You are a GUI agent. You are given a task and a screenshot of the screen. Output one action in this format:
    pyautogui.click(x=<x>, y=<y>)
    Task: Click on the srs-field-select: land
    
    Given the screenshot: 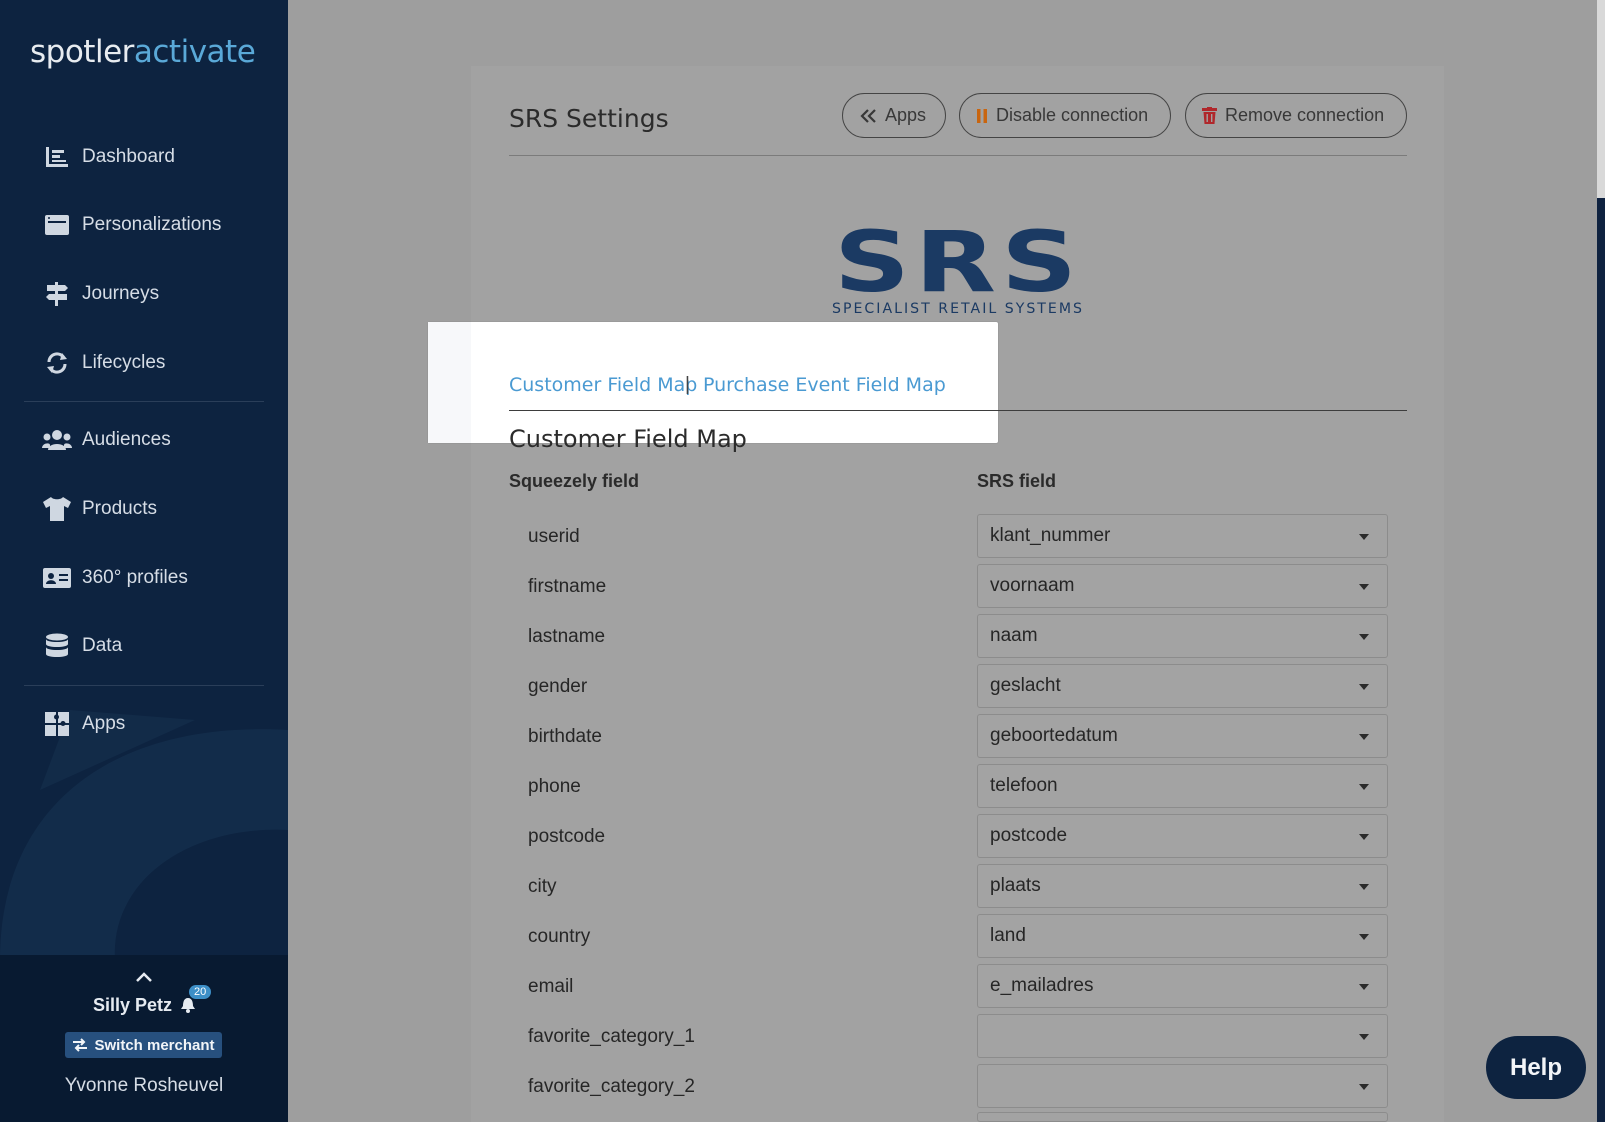 What is the action you would take?
    pyautogui.click(x=1182, y=936)
    